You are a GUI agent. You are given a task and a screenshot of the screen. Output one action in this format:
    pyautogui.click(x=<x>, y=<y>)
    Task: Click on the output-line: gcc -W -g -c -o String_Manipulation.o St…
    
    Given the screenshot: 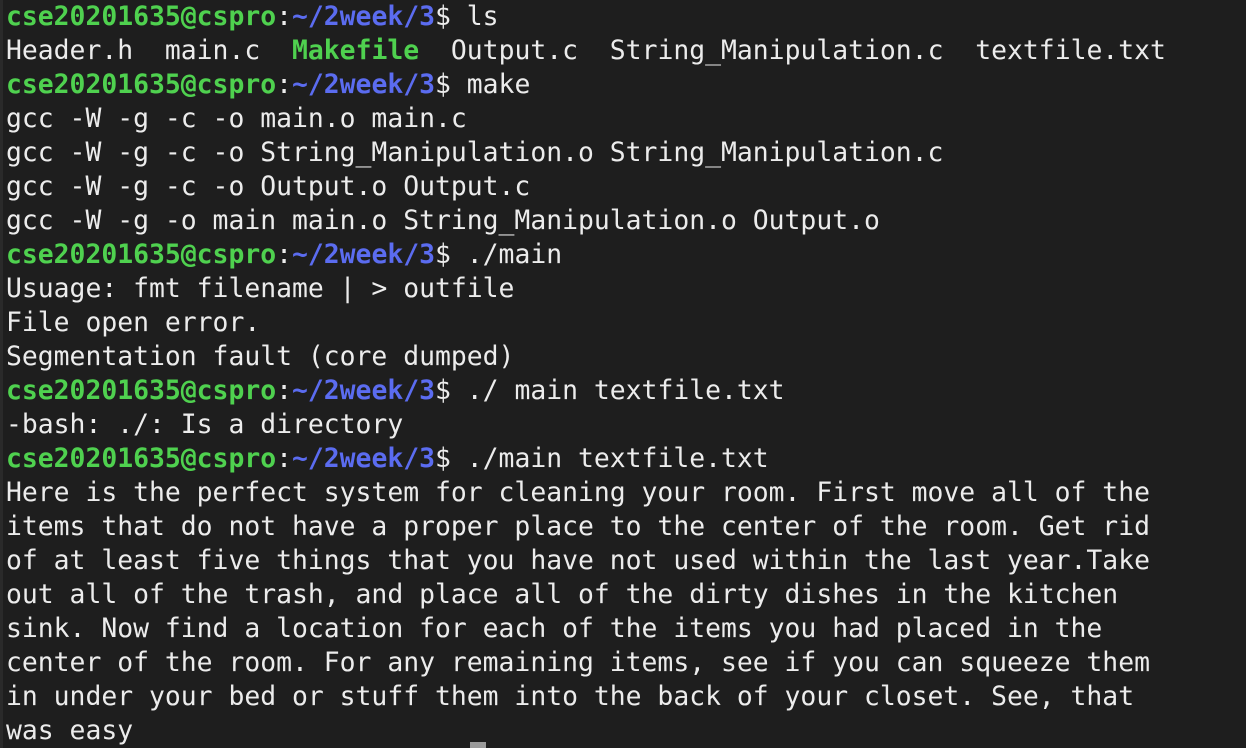 What is the action you would take?
    pyautogui.click(x=475, y=152)
    